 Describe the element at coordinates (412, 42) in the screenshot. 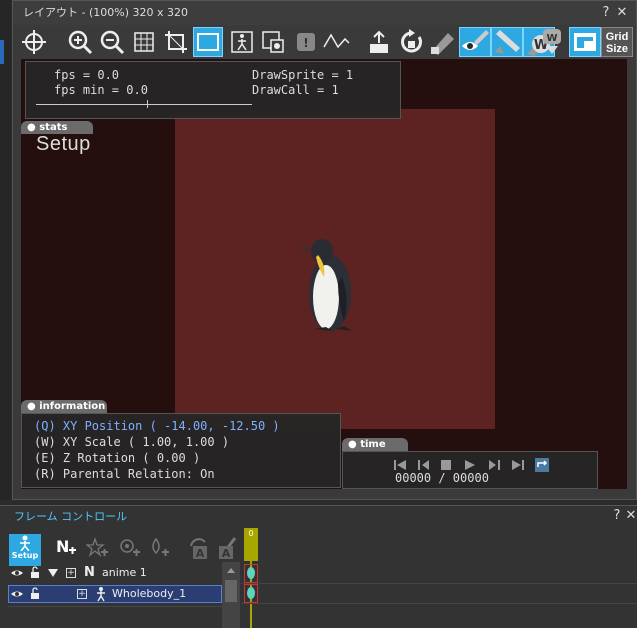

I see `rotate-icon` at that location.